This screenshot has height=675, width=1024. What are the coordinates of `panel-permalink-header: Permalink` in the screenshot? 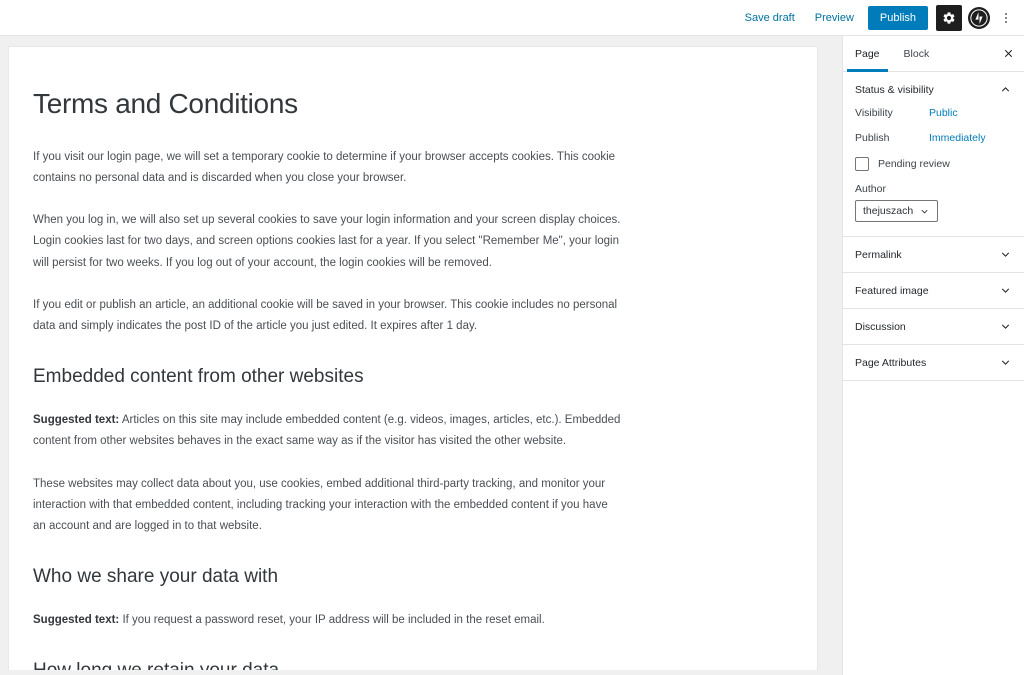 It's located at (933, 254).